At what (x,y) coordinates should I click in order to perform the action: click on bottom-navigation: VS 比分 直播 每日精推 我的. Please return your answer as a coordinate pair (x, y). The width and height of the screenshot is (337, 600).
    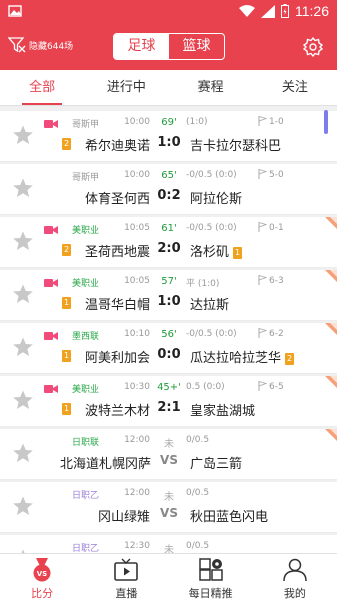
    Looking at the image, I should click on (168, 576).